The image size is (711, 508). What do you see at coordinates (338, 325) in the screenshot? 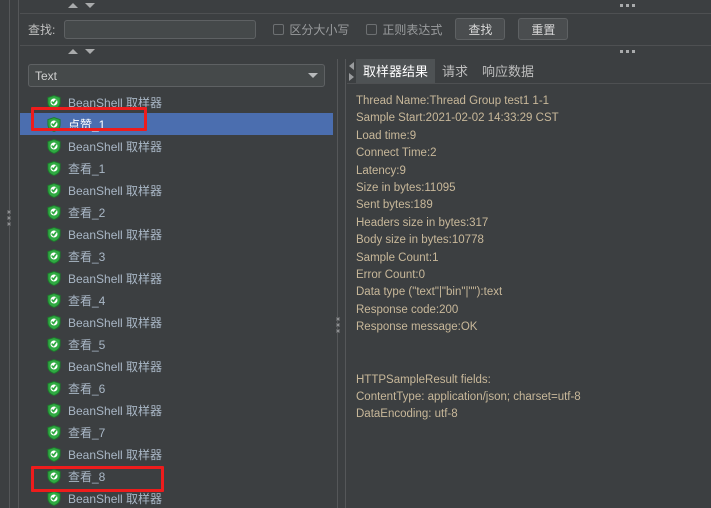
I see `center-splitter-grip-icon` at bounding box center [338, 325].